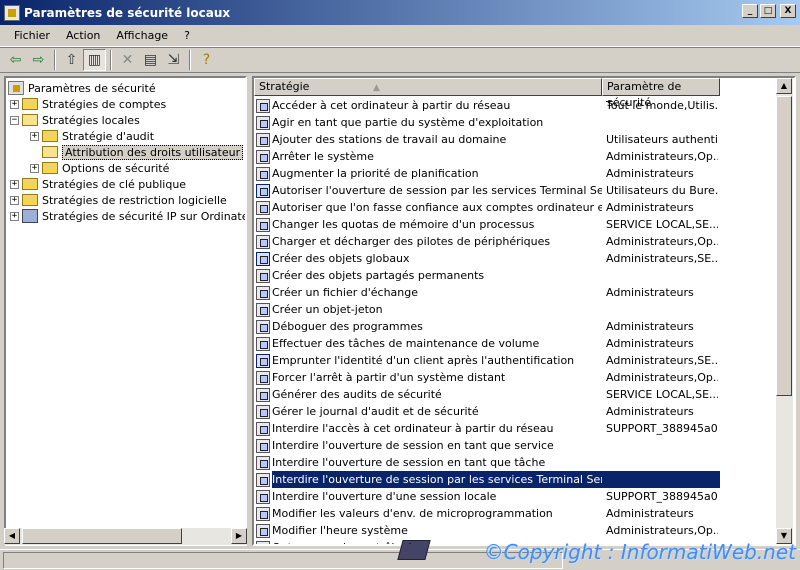  What do you see at coordinates (75, 120) in the screenshot?
I see `tree-item-local-policies: − Stratégies locales` at bounding box center [75, 120].